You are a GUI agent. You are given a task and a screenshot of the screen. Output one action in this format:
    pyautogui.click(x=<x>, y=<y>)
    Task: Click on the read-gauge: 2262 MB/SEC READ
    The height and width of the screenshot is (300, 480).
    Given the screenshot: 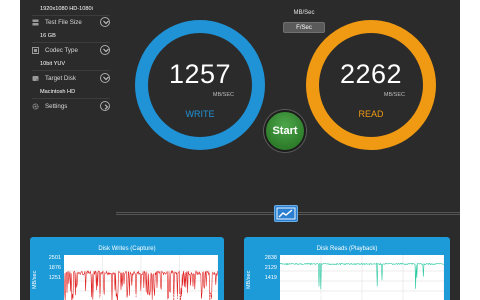 What is the action you would take?
    pyautogui.click(x=371, y=85)
    